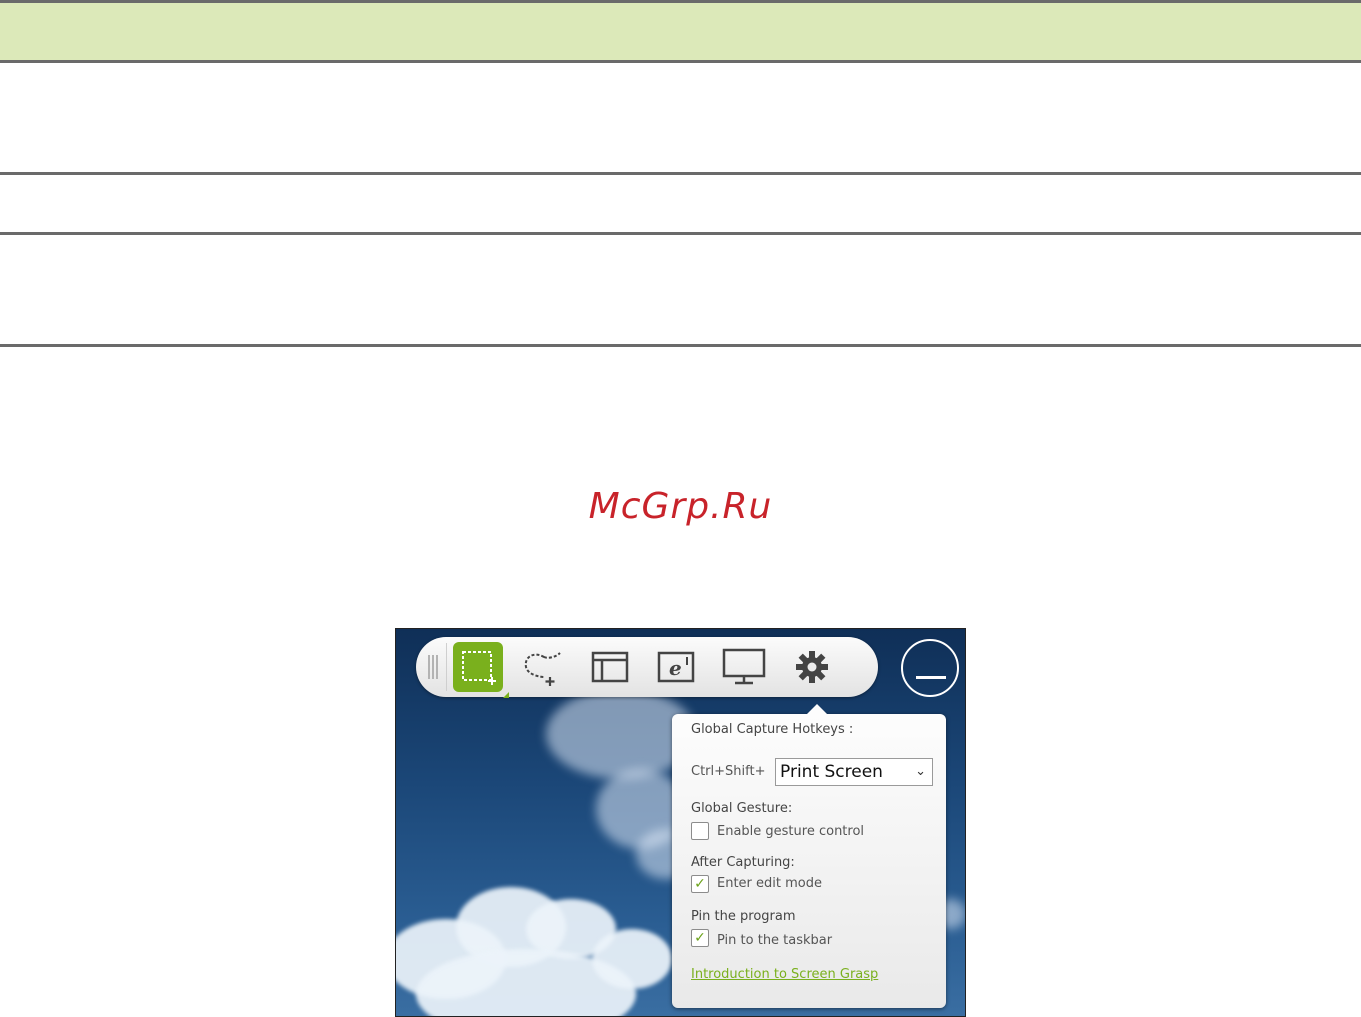 The image size is (1361, 1017). What do you see at coordinates (775, 940) in the screenshot?
I see `pin-taskbar-label: Pin to the taskbar` at bounding box center [775, 940].